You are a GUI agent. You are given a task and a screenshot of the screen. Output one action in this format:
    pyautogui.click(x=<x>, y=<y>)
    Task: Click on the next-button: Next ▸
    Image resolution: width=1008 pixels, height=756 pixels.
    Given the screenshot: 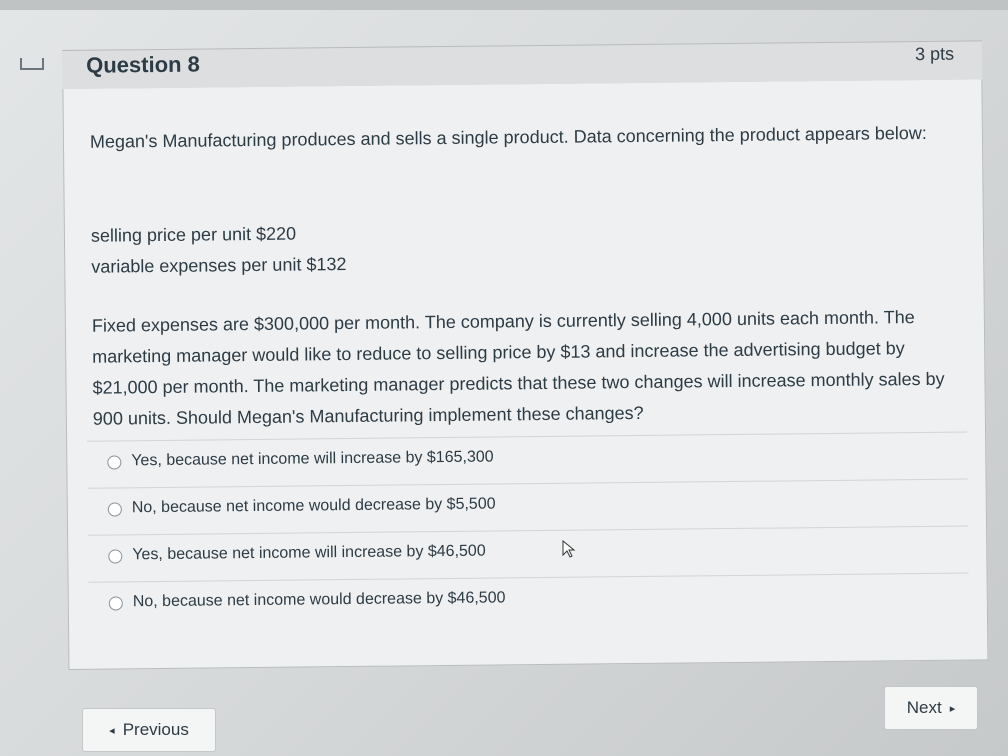 What is the action you would take?
    pyautogui.click(x=931, y=708)
    